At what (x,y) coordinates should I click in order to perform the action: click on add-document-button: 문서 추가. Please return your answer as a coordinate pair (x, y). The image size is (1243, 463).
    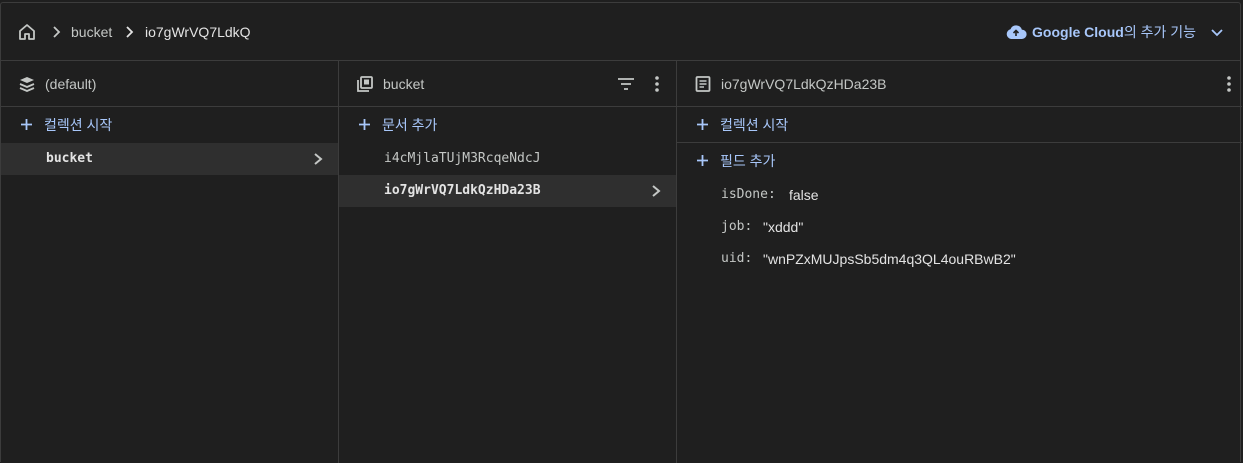
    Looking at the image, I should click on (507, 125).